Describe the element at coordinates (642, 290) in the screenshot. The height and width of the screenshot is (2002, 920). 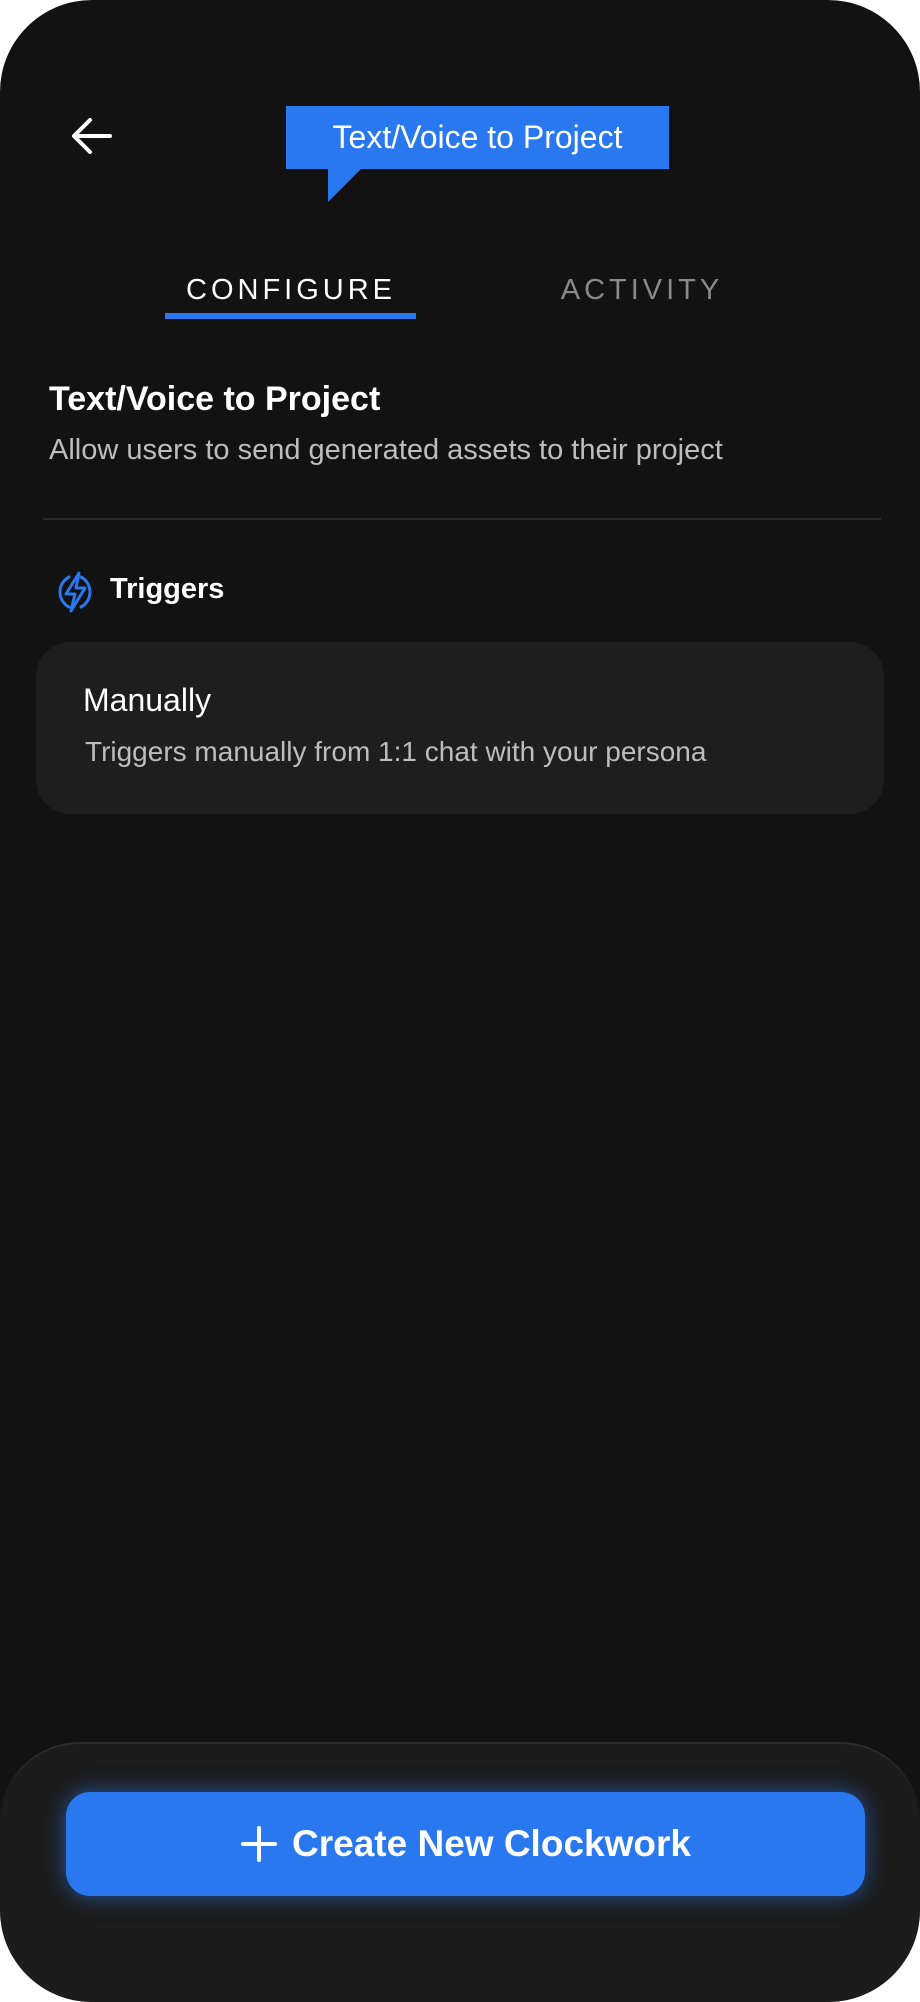
I see `tab-activity: ACTIVITY` at that location.